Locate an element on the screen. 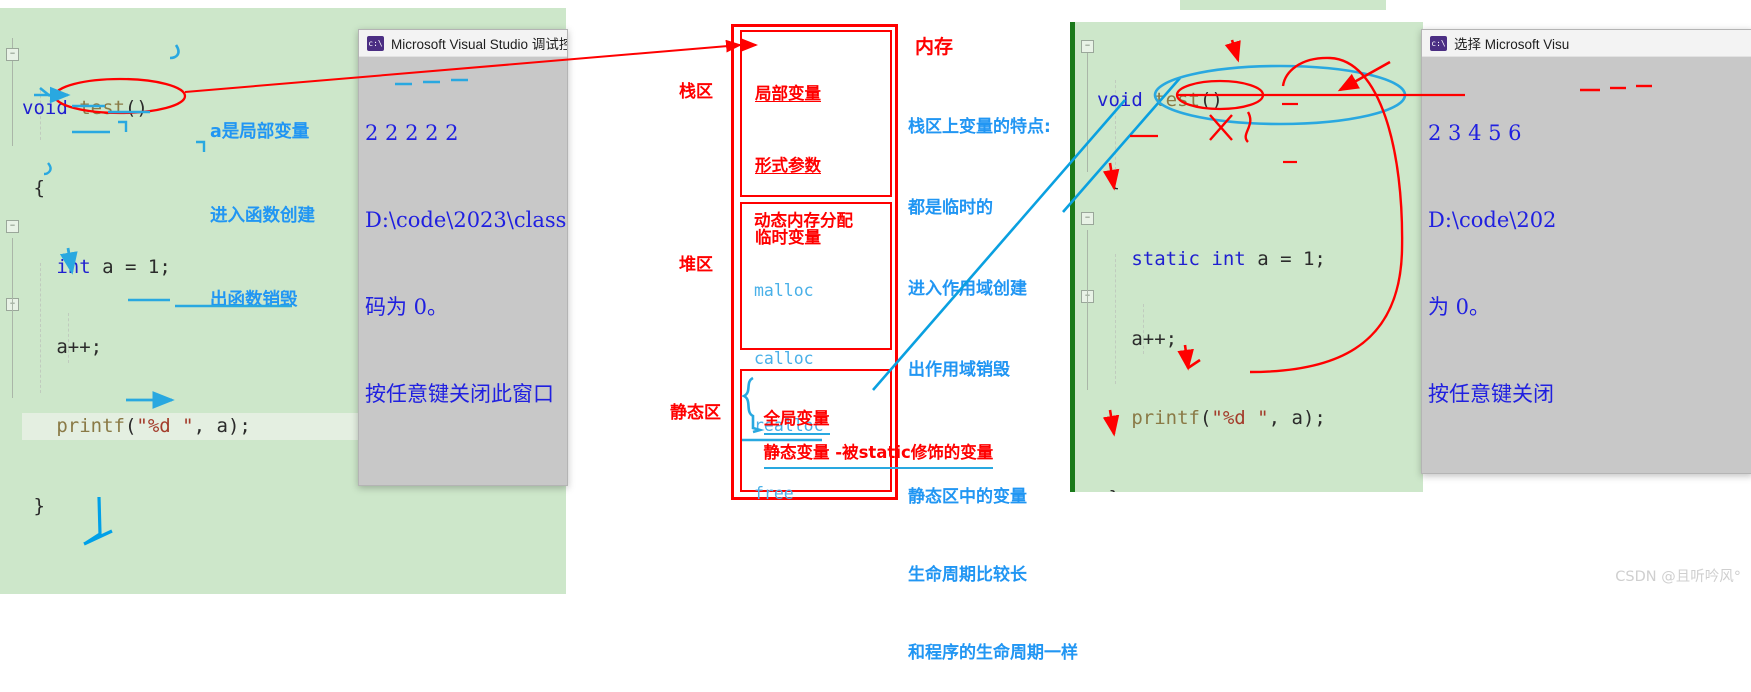 This screenshot has height=692, width=1751. right-editor-top-strip is located at coordinates (1283, 5).